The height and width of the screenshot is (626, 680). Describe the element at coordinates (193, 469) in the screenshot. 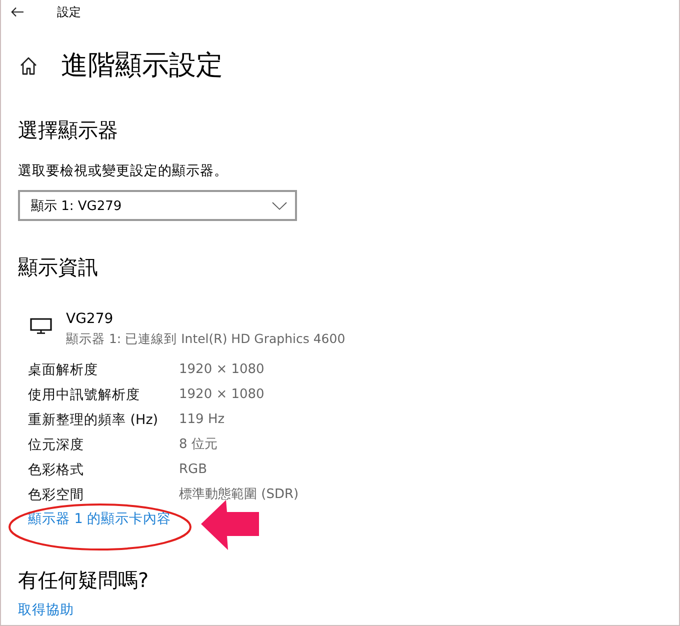

I see `property-value: RGB` at that location.